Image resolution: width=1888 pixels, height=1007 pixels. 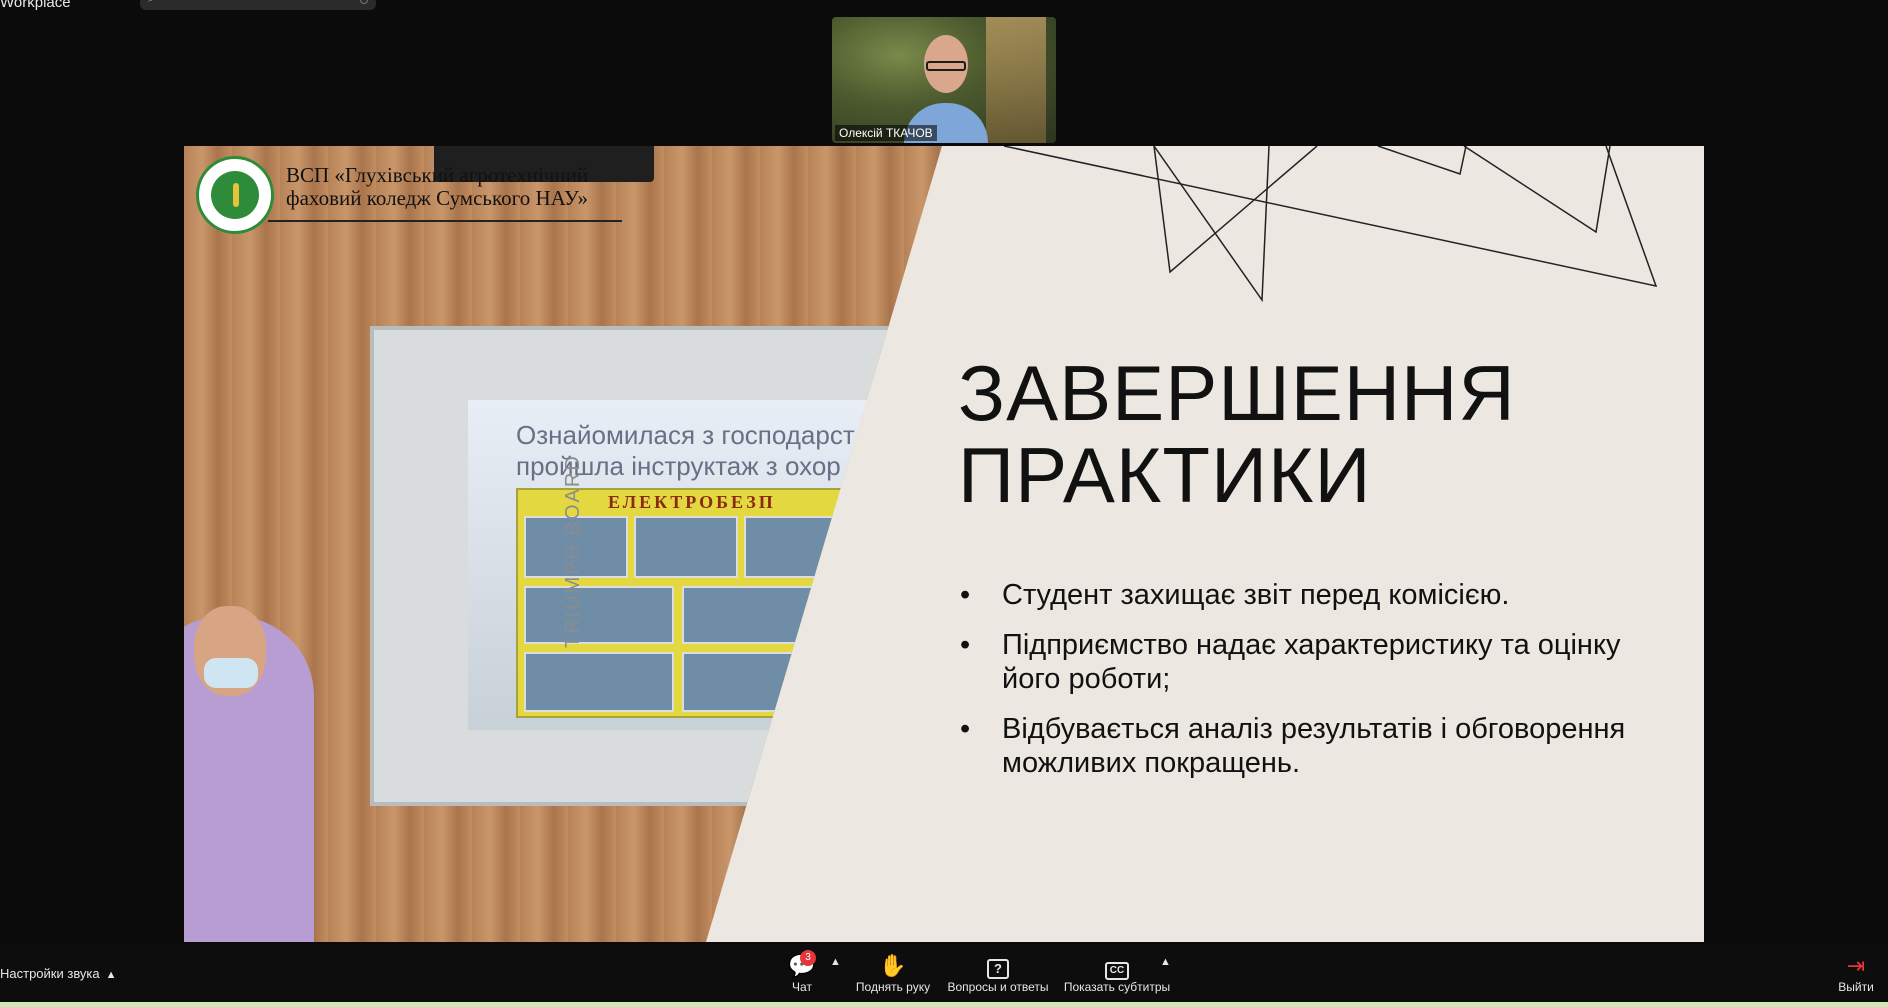 What do you see at coordinates (998, 966) in the screenshot?
I see `question-icon: ?` at bounding box center [998, 966].